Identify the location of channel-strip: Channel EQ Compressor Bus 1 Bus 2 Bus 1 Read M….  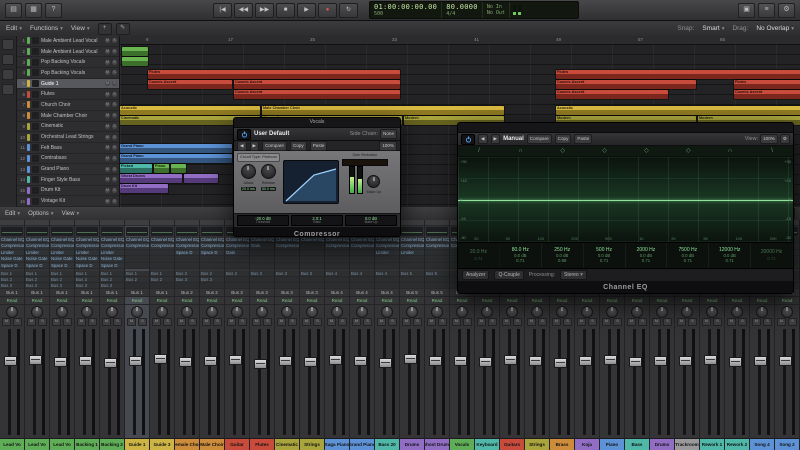
(137, 335).